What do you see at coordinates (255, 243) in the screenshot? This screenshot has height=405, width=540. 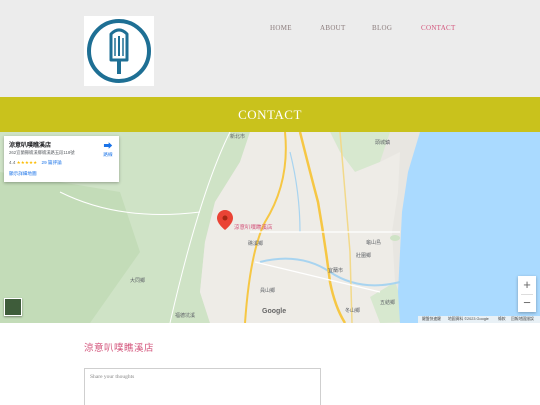 I see `map-label: 礁溪鄉` at bounding box center [255, 243].